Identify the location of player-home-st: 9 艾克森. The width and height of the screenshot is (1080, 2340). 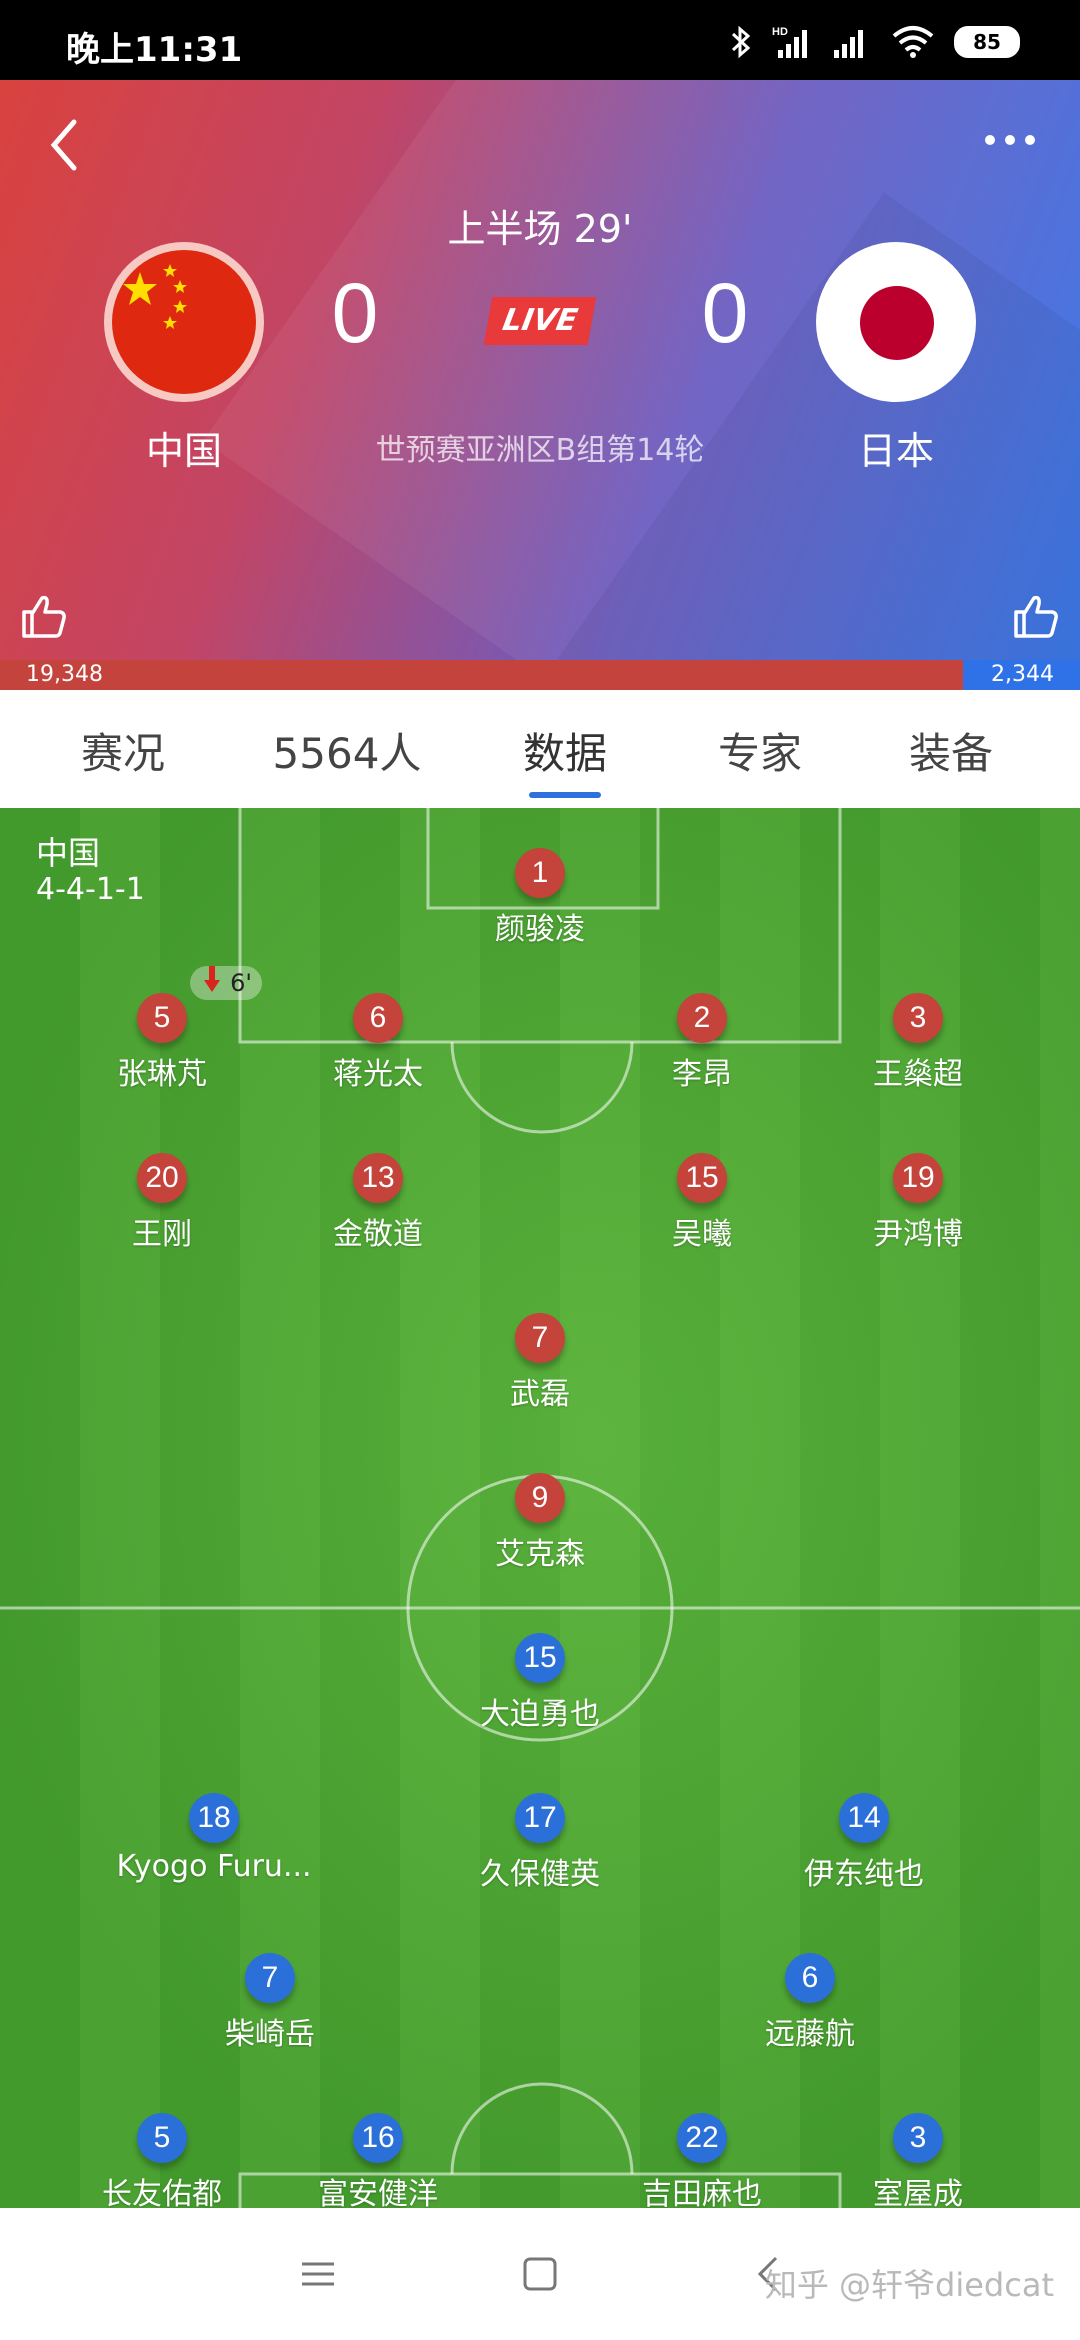
(540, 1523).